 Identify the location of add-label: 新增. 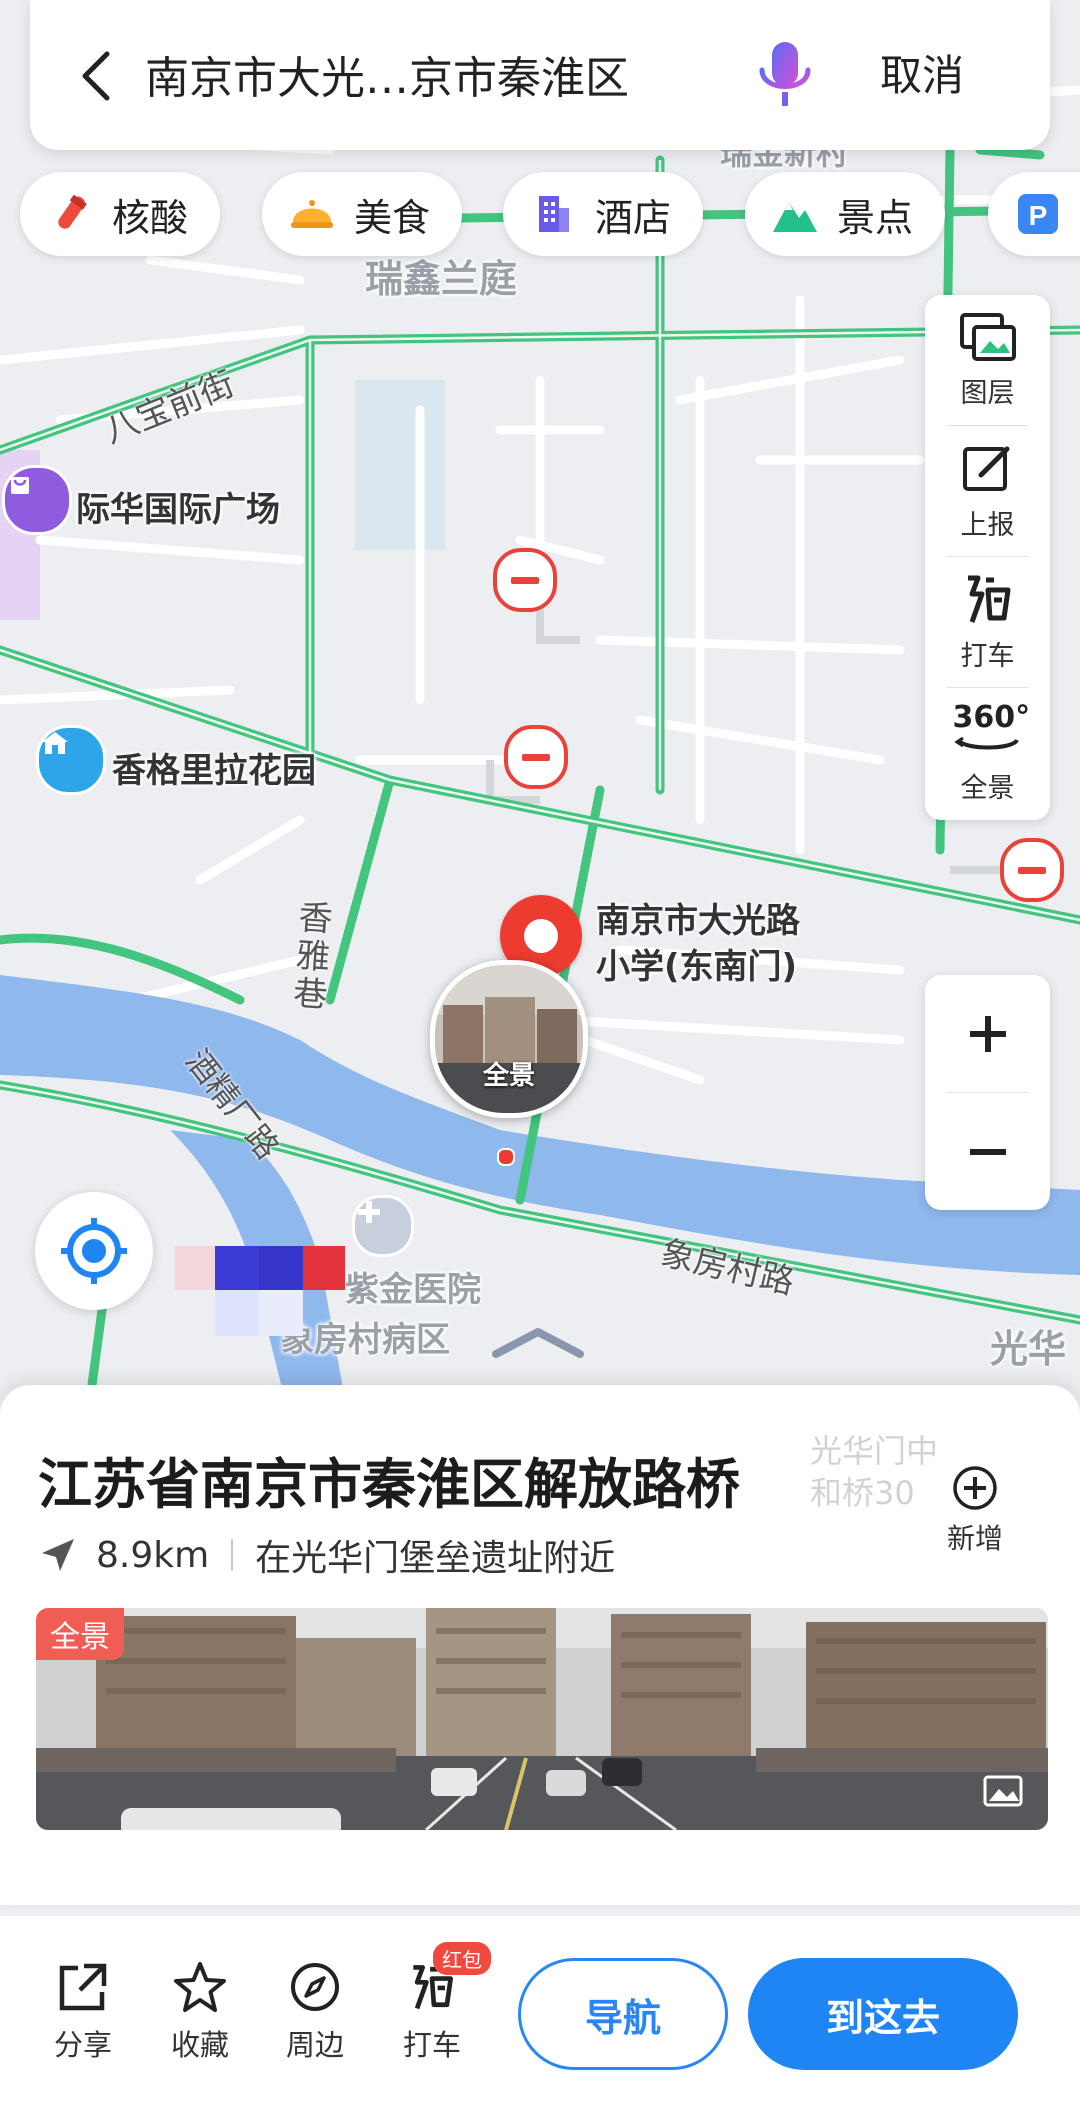
(974, 1538).